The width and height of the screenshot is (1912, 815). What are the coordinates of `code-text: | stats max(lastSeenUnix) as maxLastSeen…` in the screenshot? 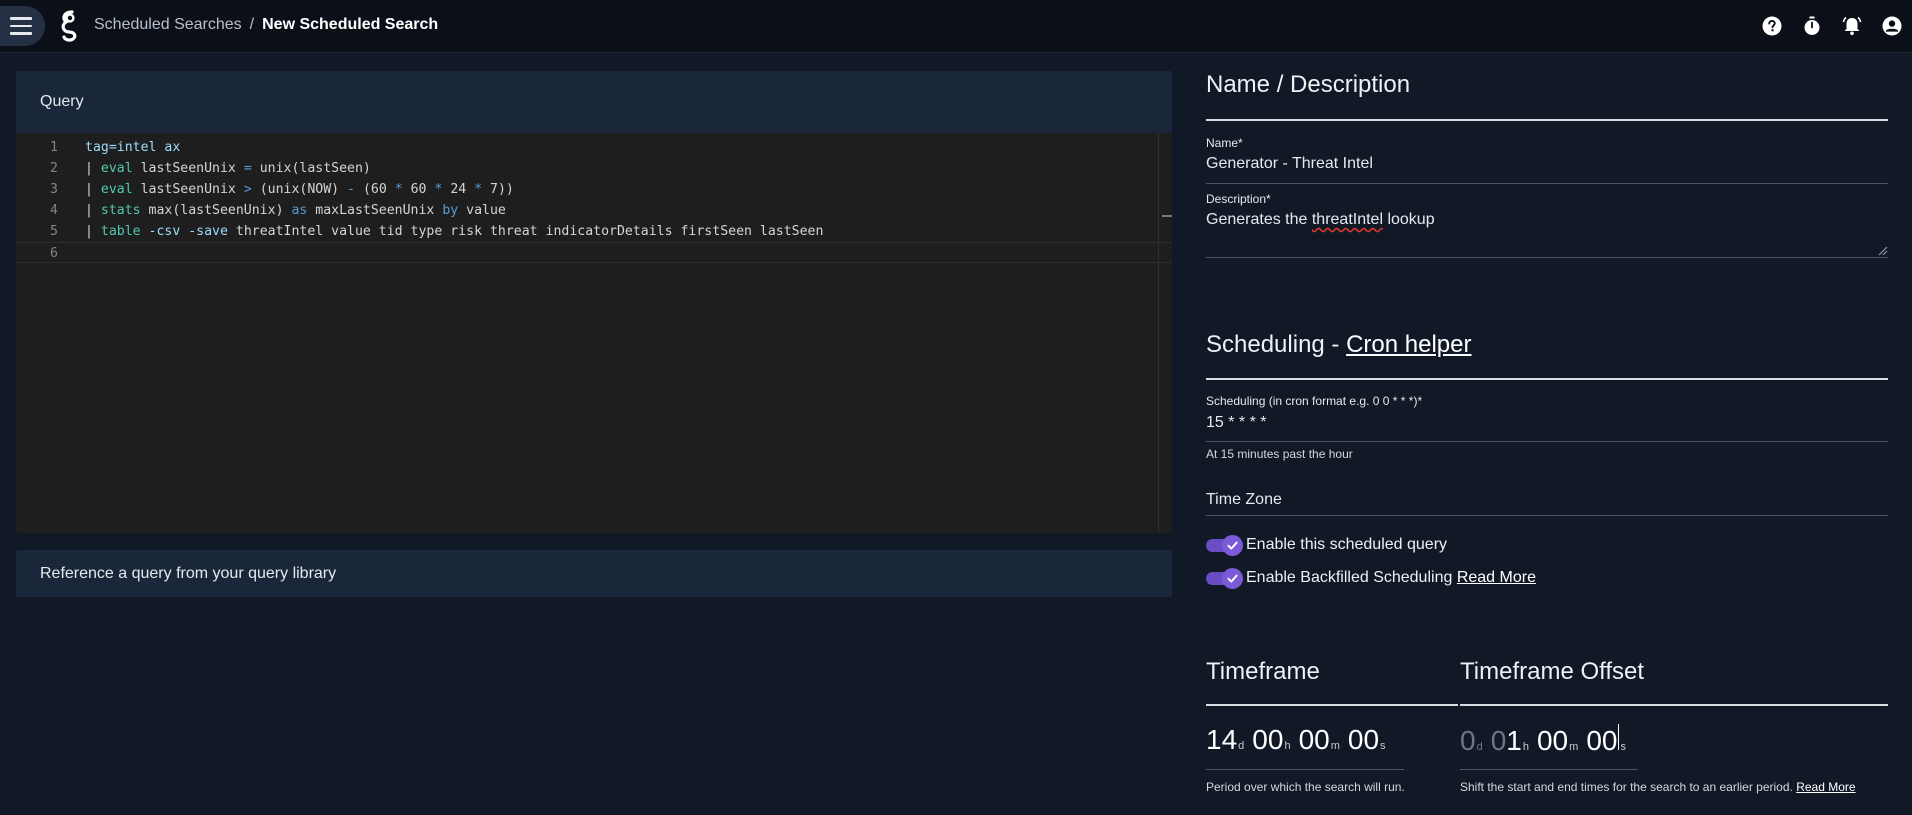 It's located at (295, 210).